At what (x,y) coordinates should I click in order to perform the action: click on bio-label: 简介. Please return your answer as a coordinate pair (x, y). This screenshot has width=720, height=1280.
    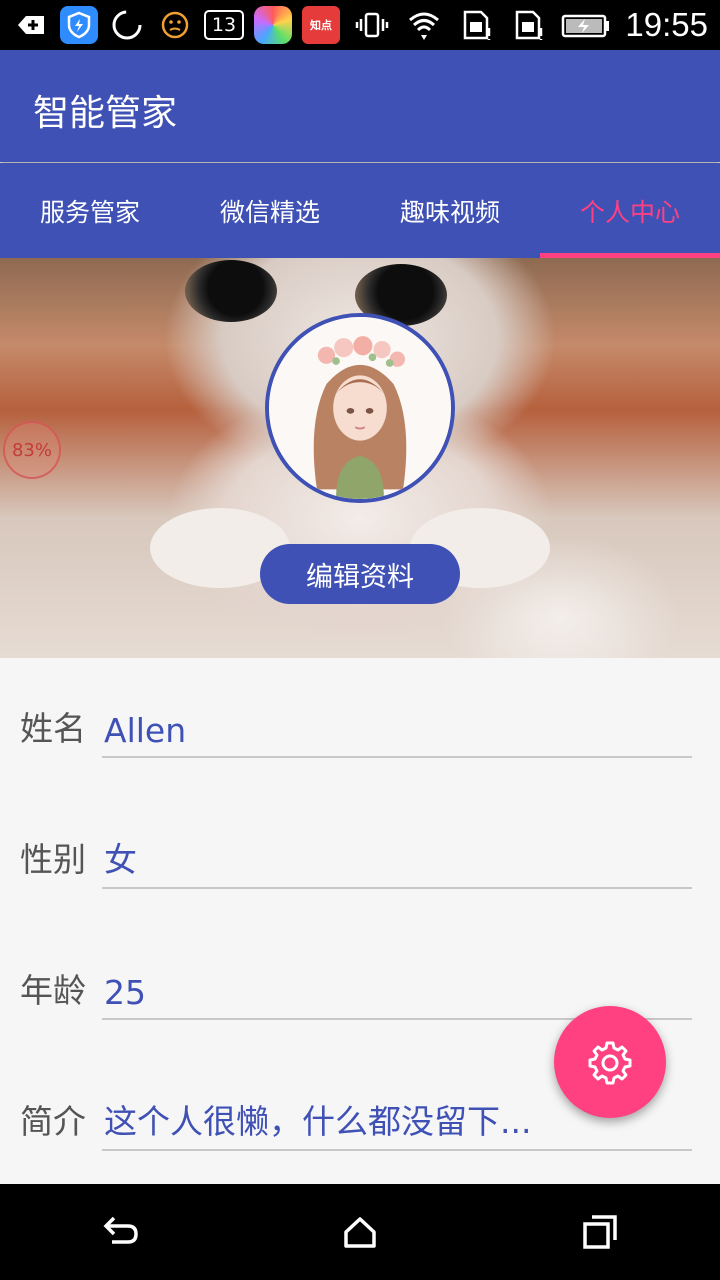
    Looking at the image, I should click on (53, 1121).